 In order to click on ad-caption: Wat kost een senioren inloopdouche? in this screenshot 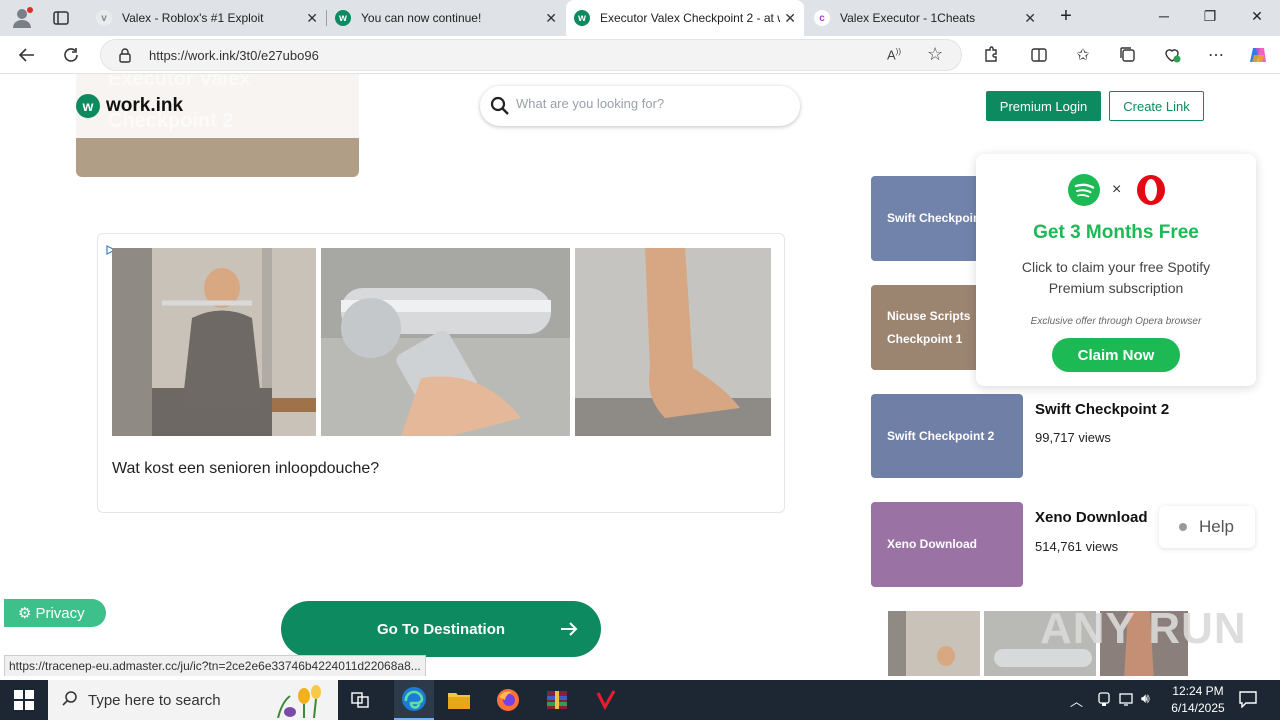, I will do `click(245, 469)`.